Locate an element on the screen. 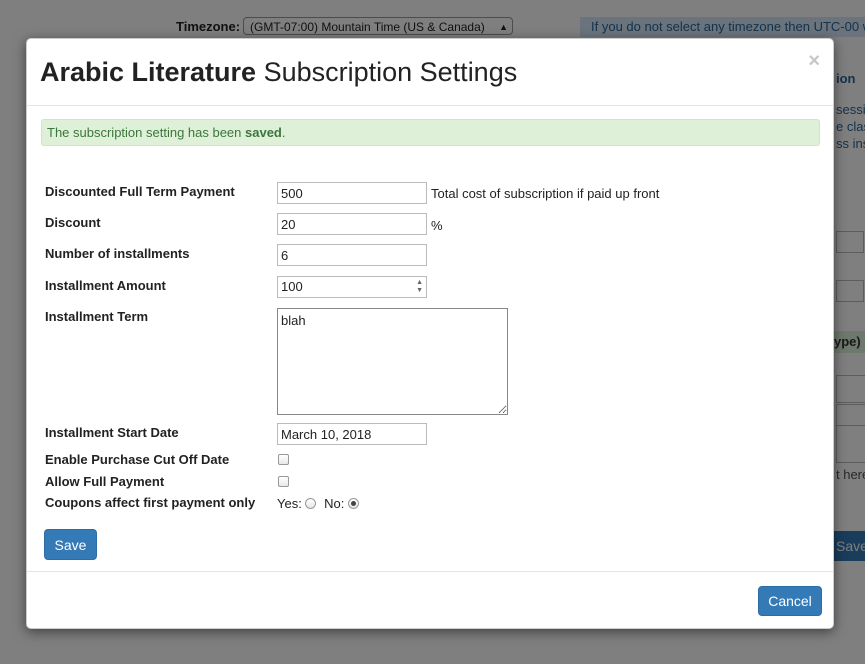  installment-amount-value: 100 is located at coordinates (292, 286).